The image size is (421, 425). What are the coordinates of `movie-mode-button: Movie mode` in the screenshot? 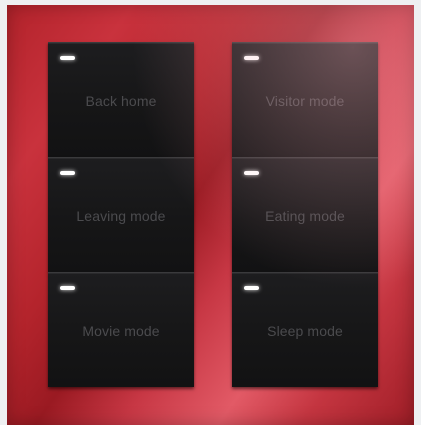 It's located at (121, 329).